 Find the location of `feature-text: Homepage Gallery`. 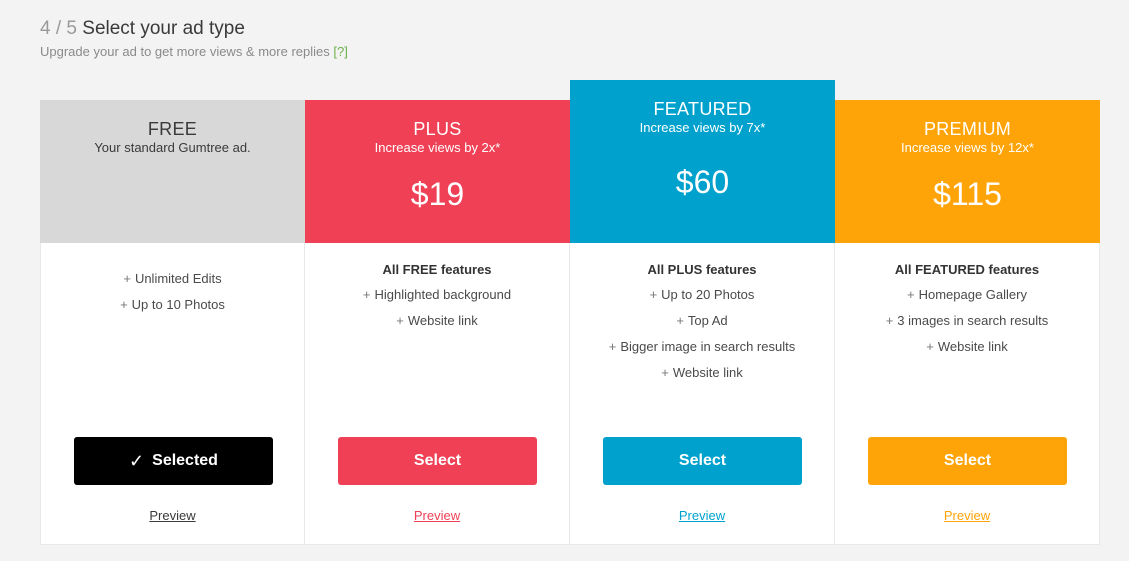

feature-text: Homepage Gallery is located at coordinates (972, 294).